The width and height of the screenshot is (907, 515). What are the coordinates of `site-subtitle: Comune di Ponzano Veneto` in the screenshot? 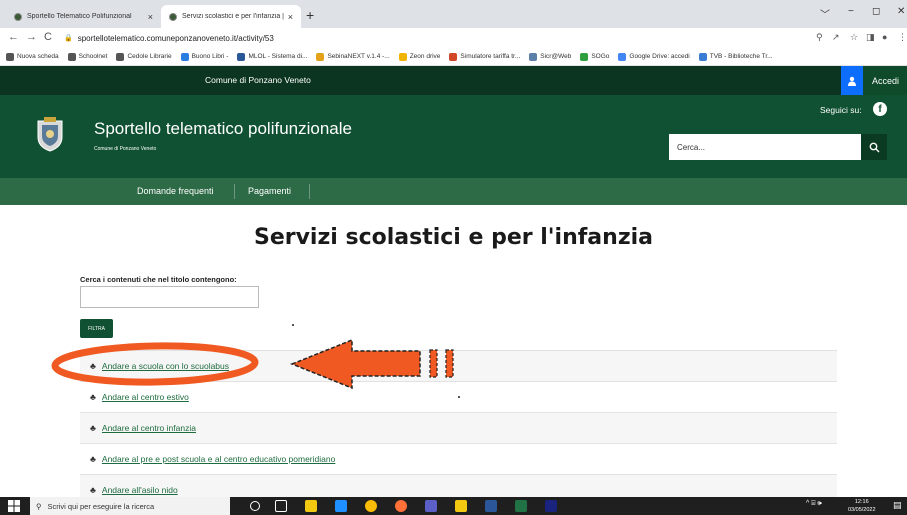 It's located at (125, 149).